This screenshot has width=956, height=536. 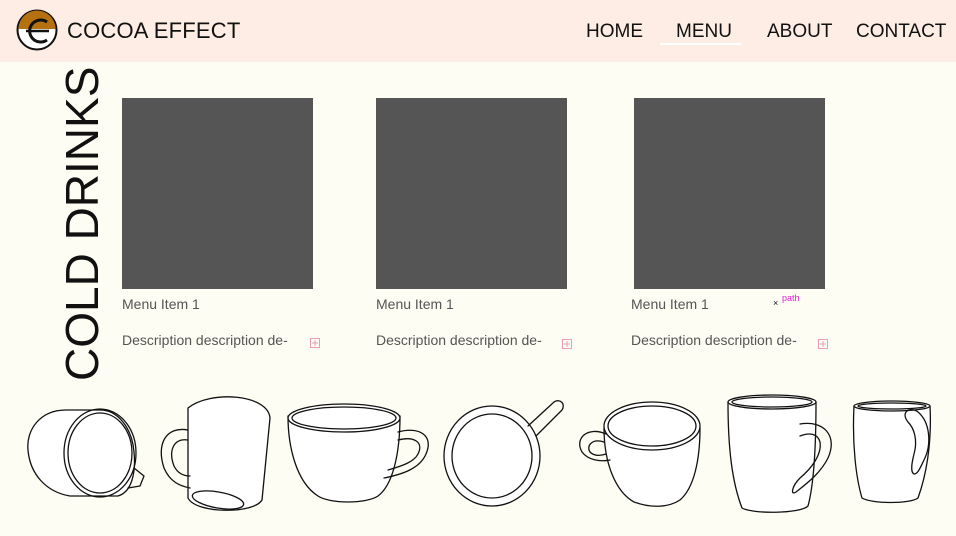 What do you see at coordinates (704, 32) in the screenshot?
I see `nav-menu: MENU` at bounding box center [704, 32].